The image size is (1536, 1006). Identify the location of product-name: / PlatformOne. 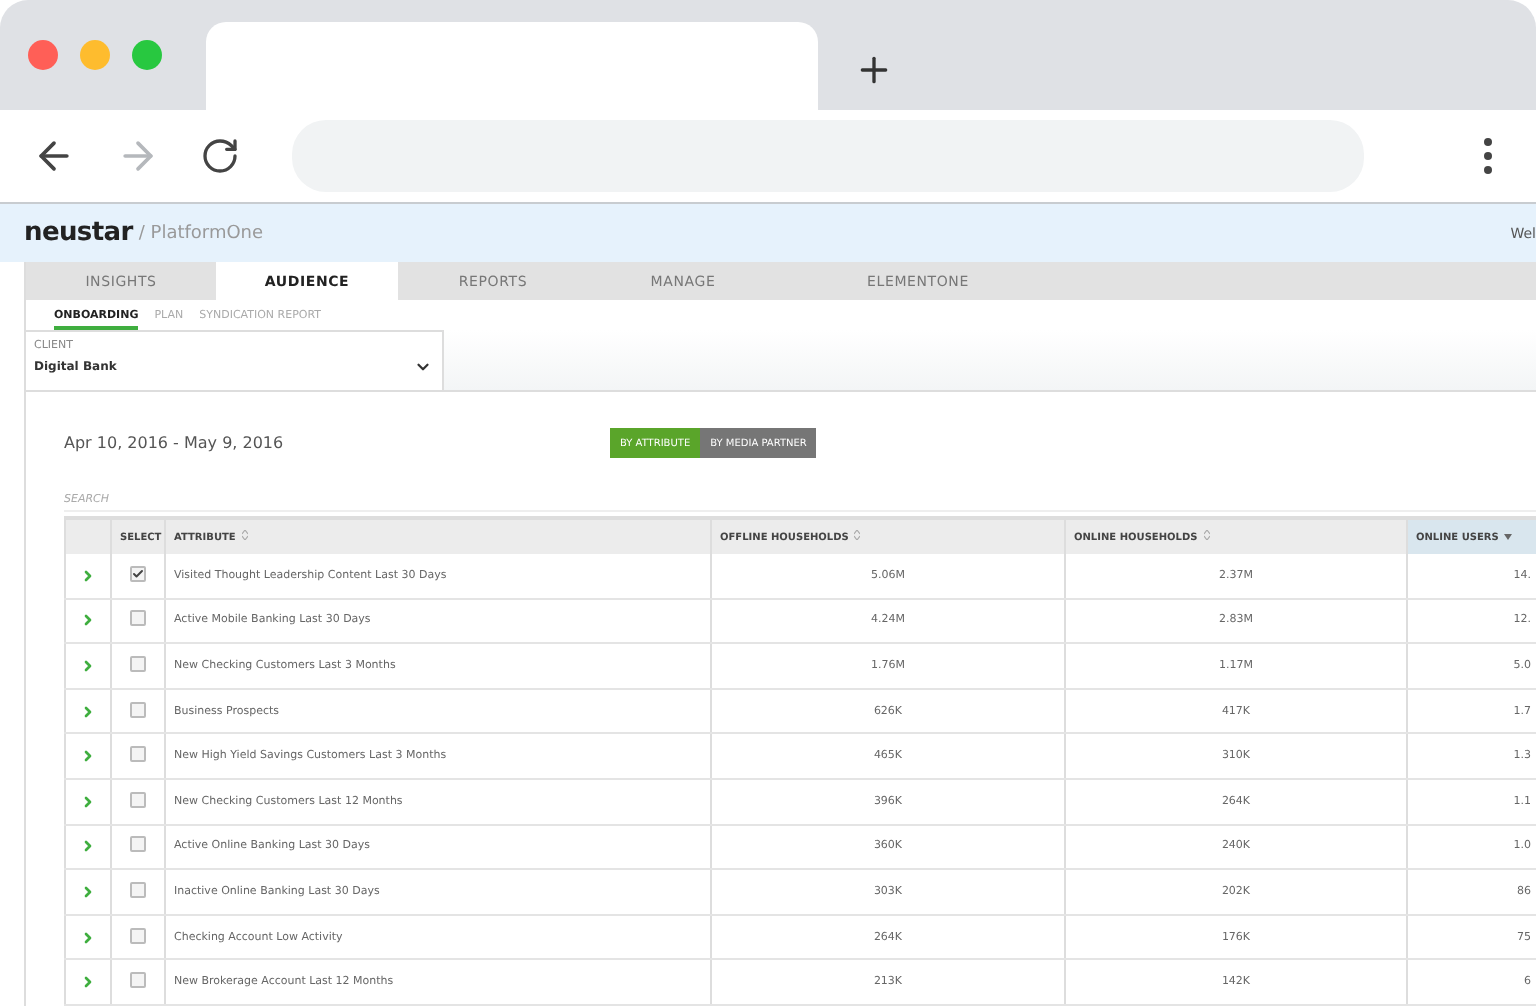
(201, 233).